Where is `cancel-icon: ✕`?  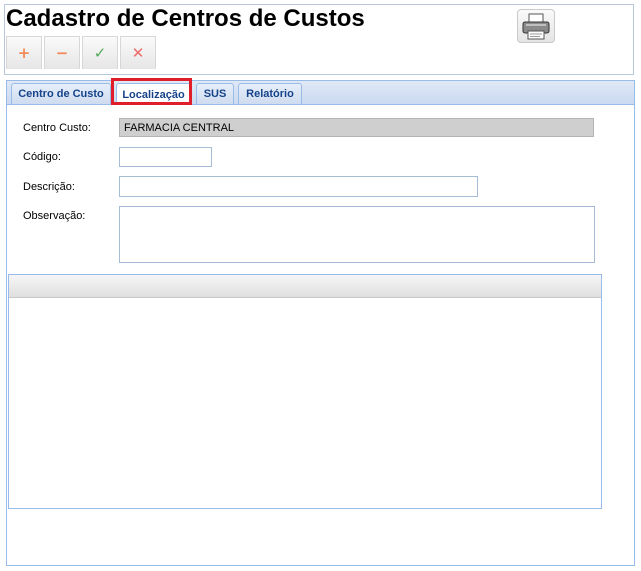
cancel-icon: ✕ is located at coordinates (138, 53).